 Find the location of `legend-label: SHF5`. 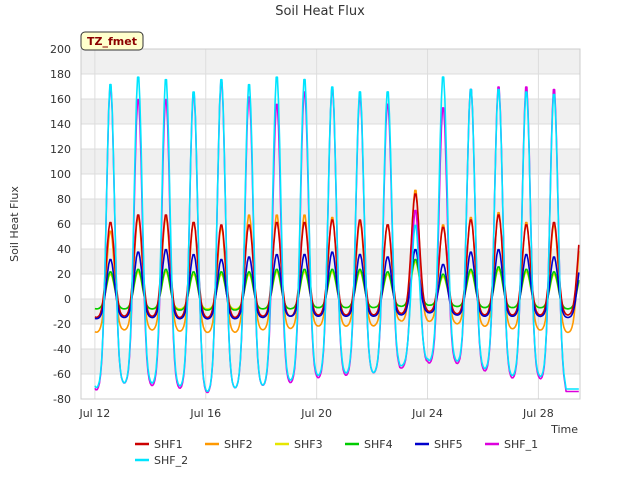

legend-label: SHF5 is located at coordinates (448, 444).